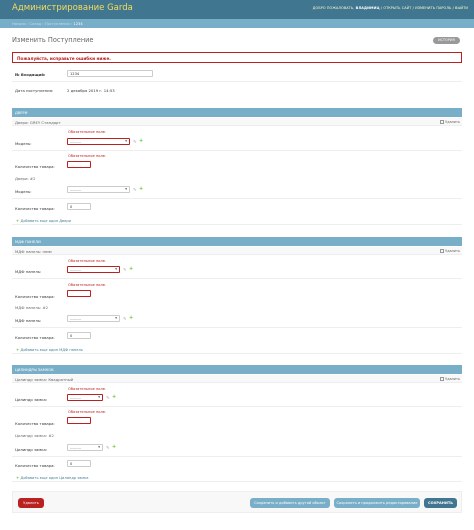 This screenshot has width=474, height=530. What do you see at coordinates (79, 206) in the screenshot?
I see `door-quantity-input: 0` at bounding box center [79, 206].